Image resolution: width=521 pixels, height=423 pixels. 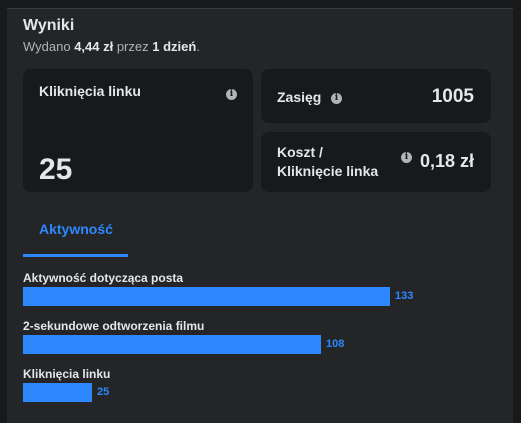 What do you see at coordinates (299, 97) in the screenshot?
I see `reach-label: Zasięg` at bounding box center [299, 97].